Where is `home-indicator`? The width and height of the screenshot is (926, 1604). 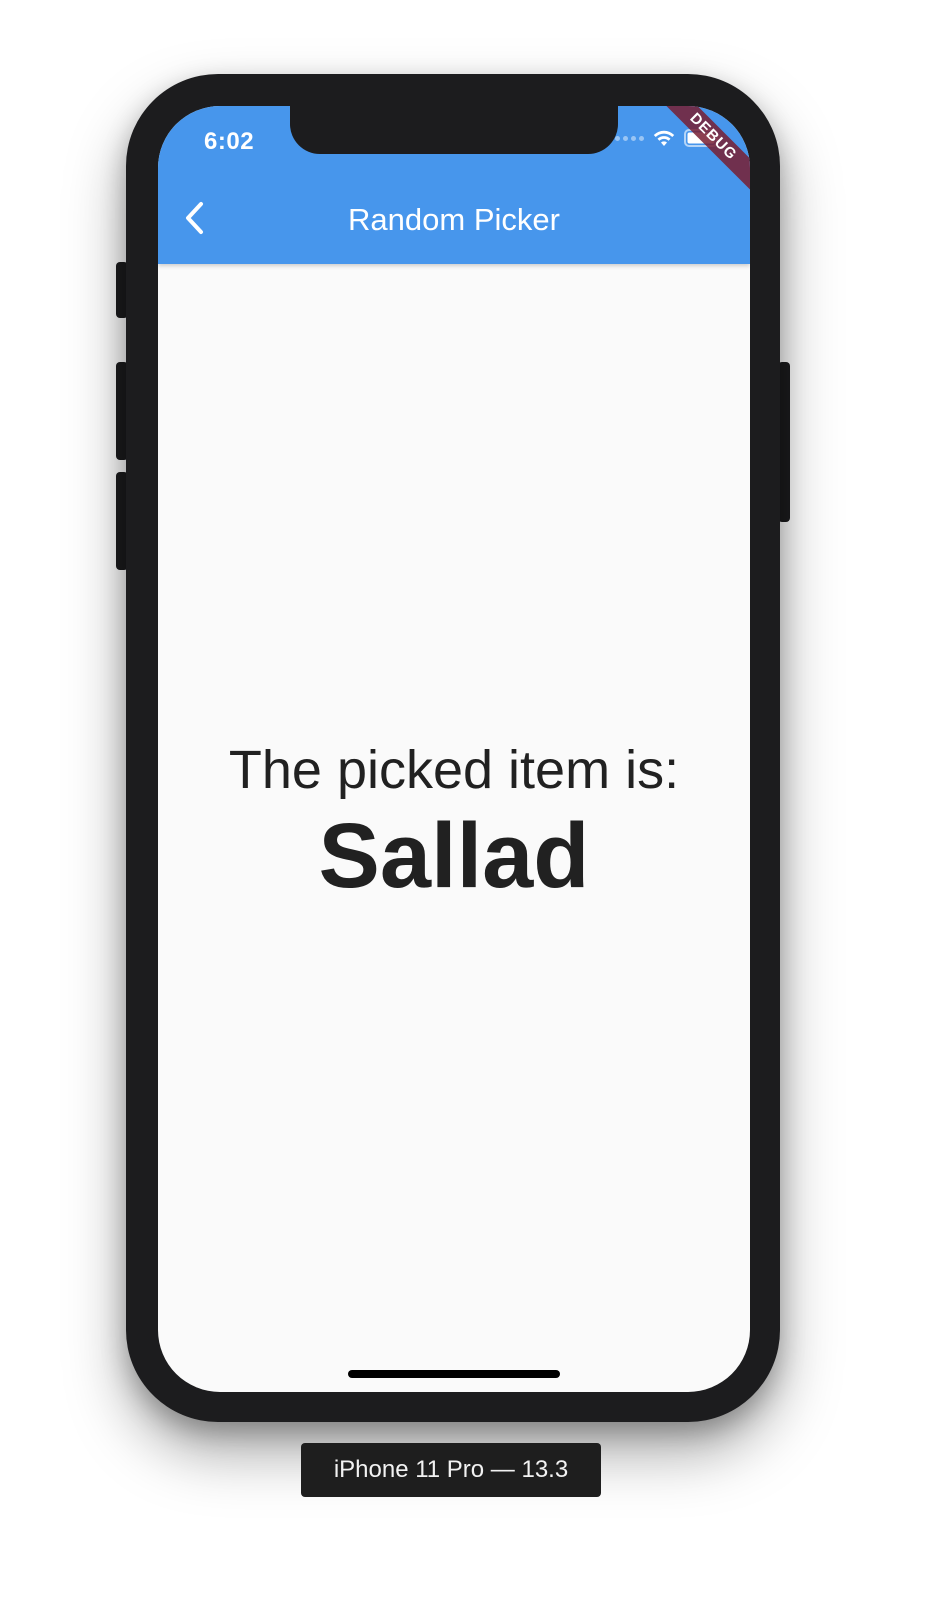
home-indicator is located at coordinates (454, 1374).